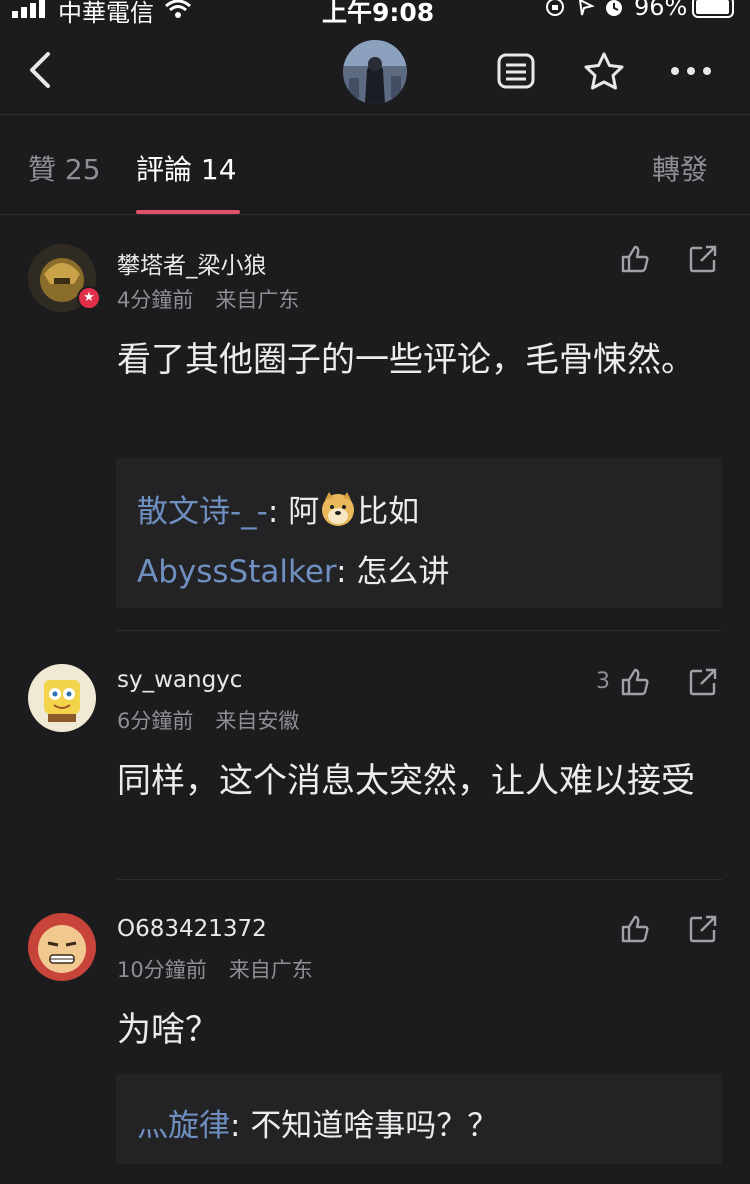 This screenshot has width=750, height=1184. Describe the element at coordinates (183, 1126) in the screenshot. I see `reply-username: 灬旋律` at that location.